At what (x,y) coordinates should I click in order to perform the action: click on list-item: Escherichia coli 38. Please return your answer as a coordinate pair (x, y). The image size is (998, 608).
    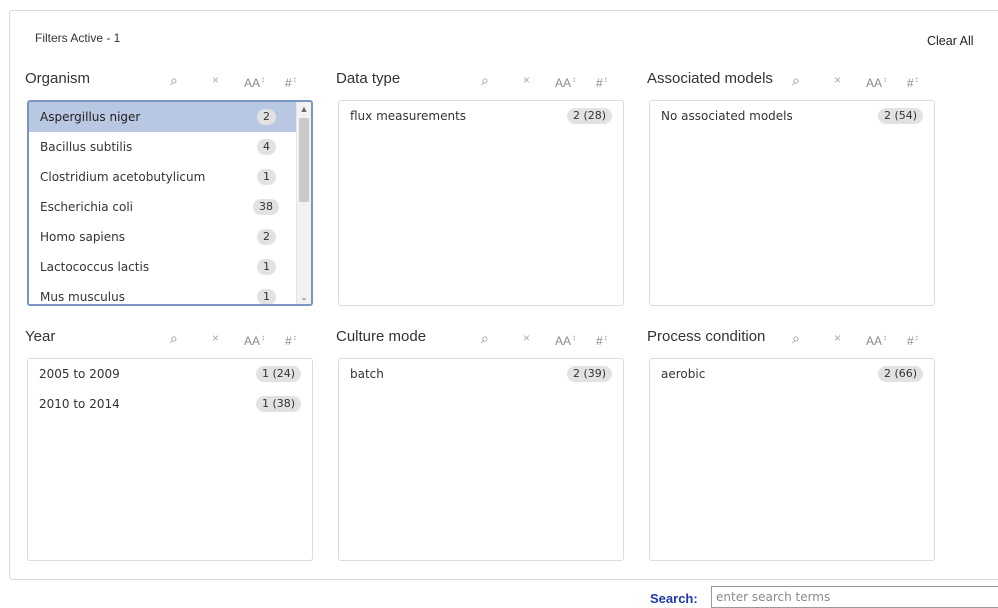
    Looking at the image, I should click on (170, 207).